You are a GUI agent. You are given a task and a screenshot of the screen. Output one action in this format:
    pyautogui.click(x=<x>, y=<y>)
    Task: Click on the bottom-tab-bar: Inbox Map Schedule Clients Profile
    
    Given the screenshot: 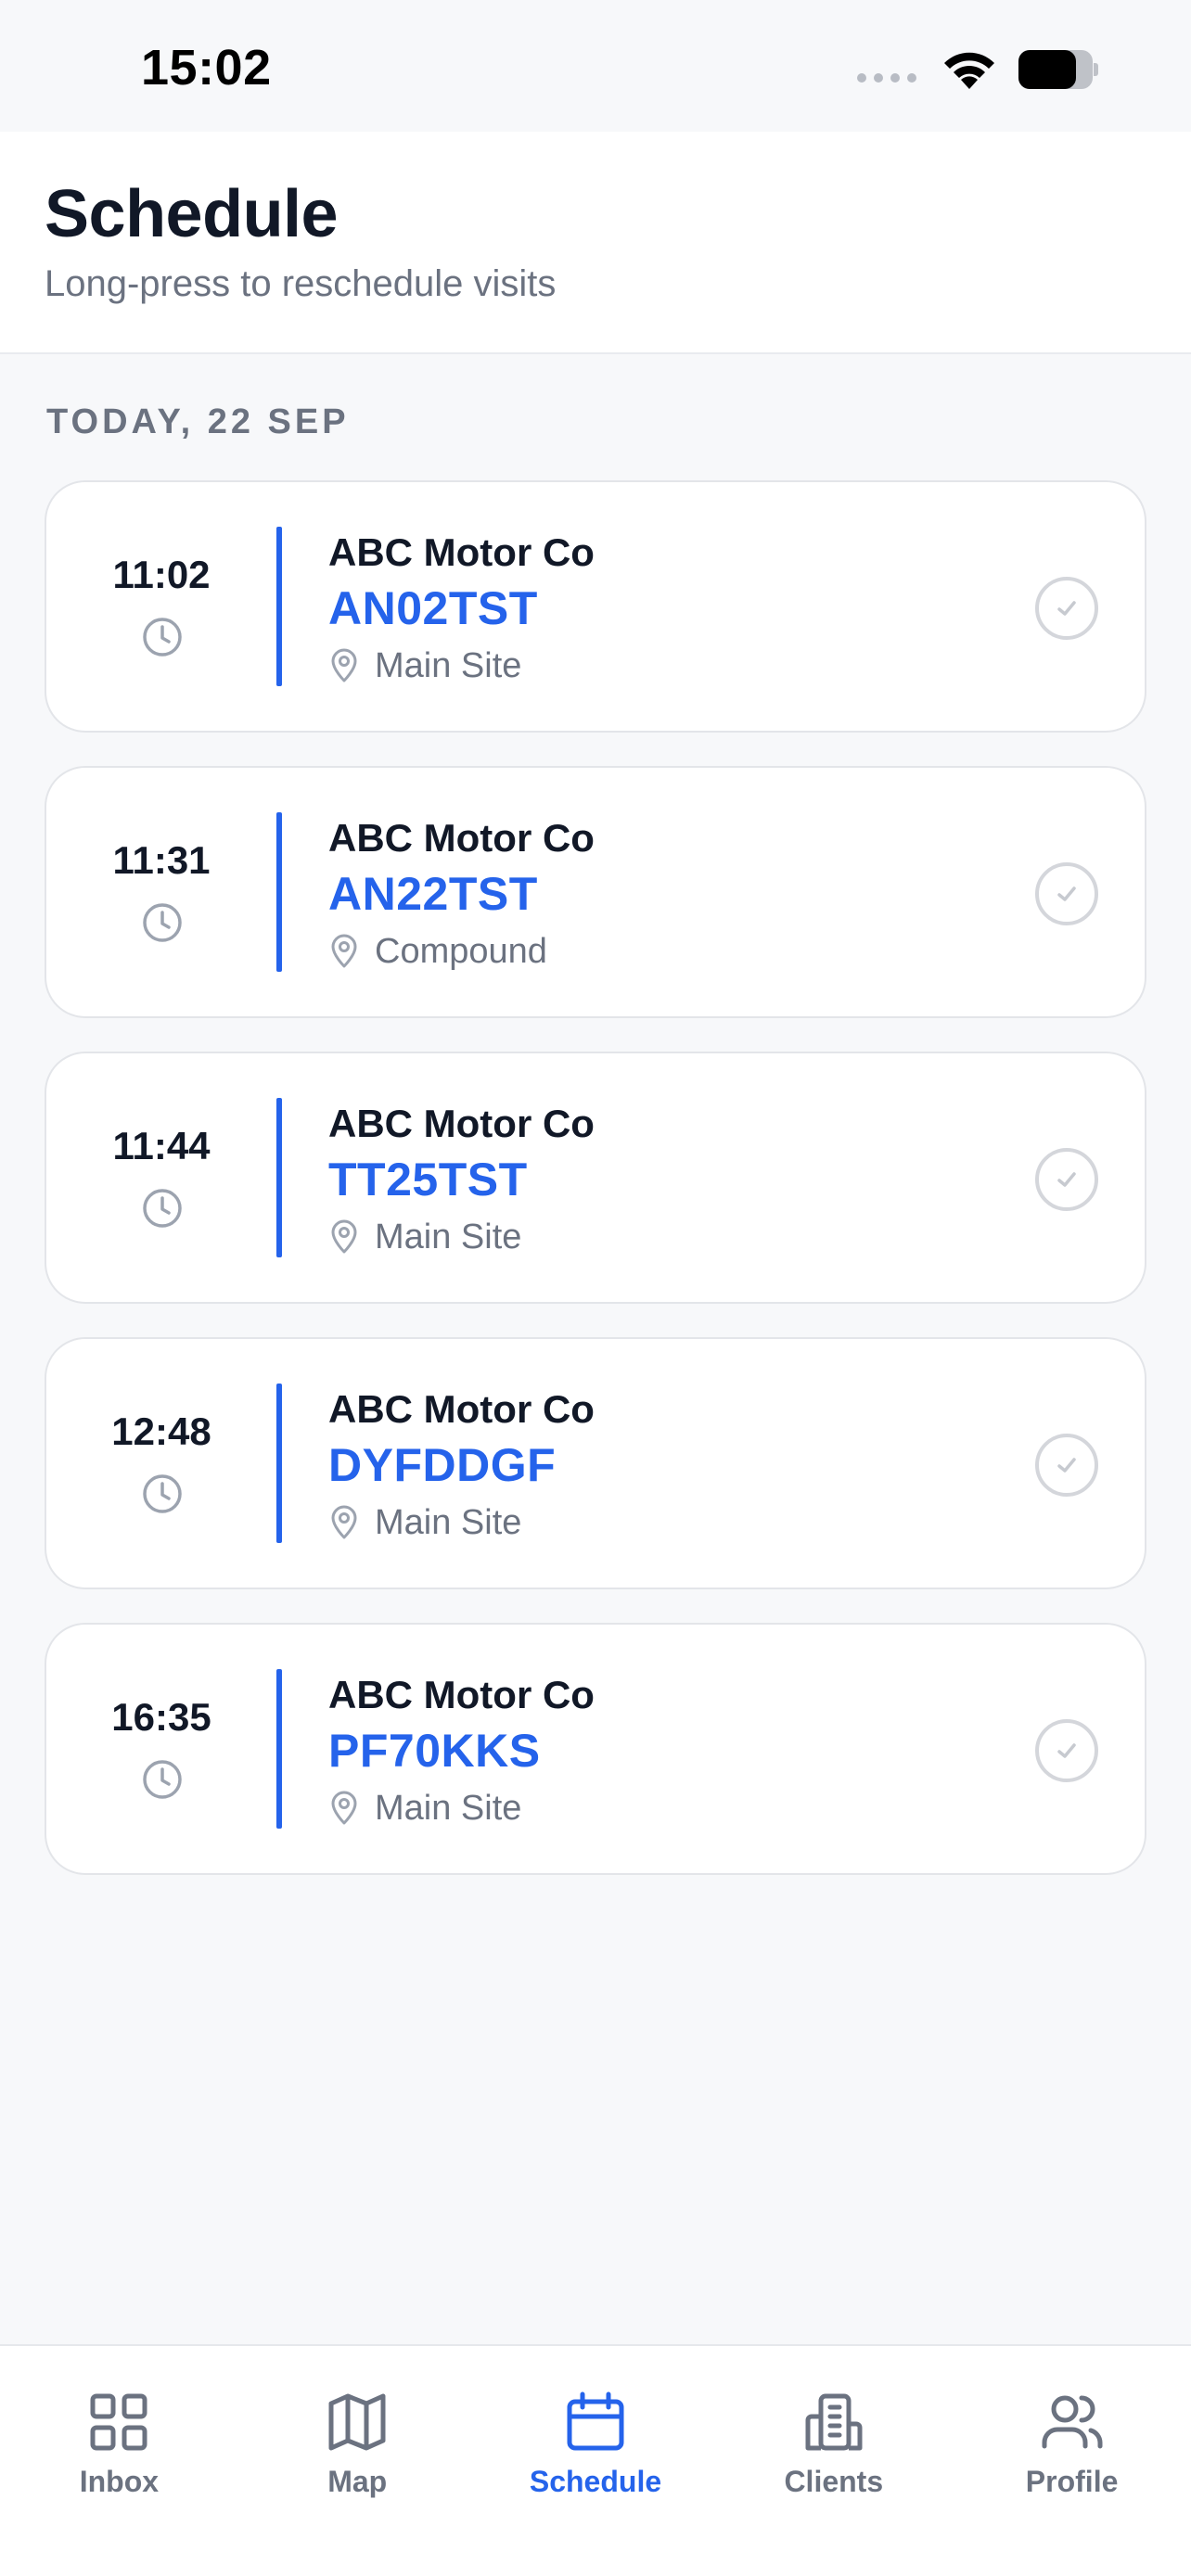 What is the action you would take?
    pyautogui.click(x=595, y=2460)
    